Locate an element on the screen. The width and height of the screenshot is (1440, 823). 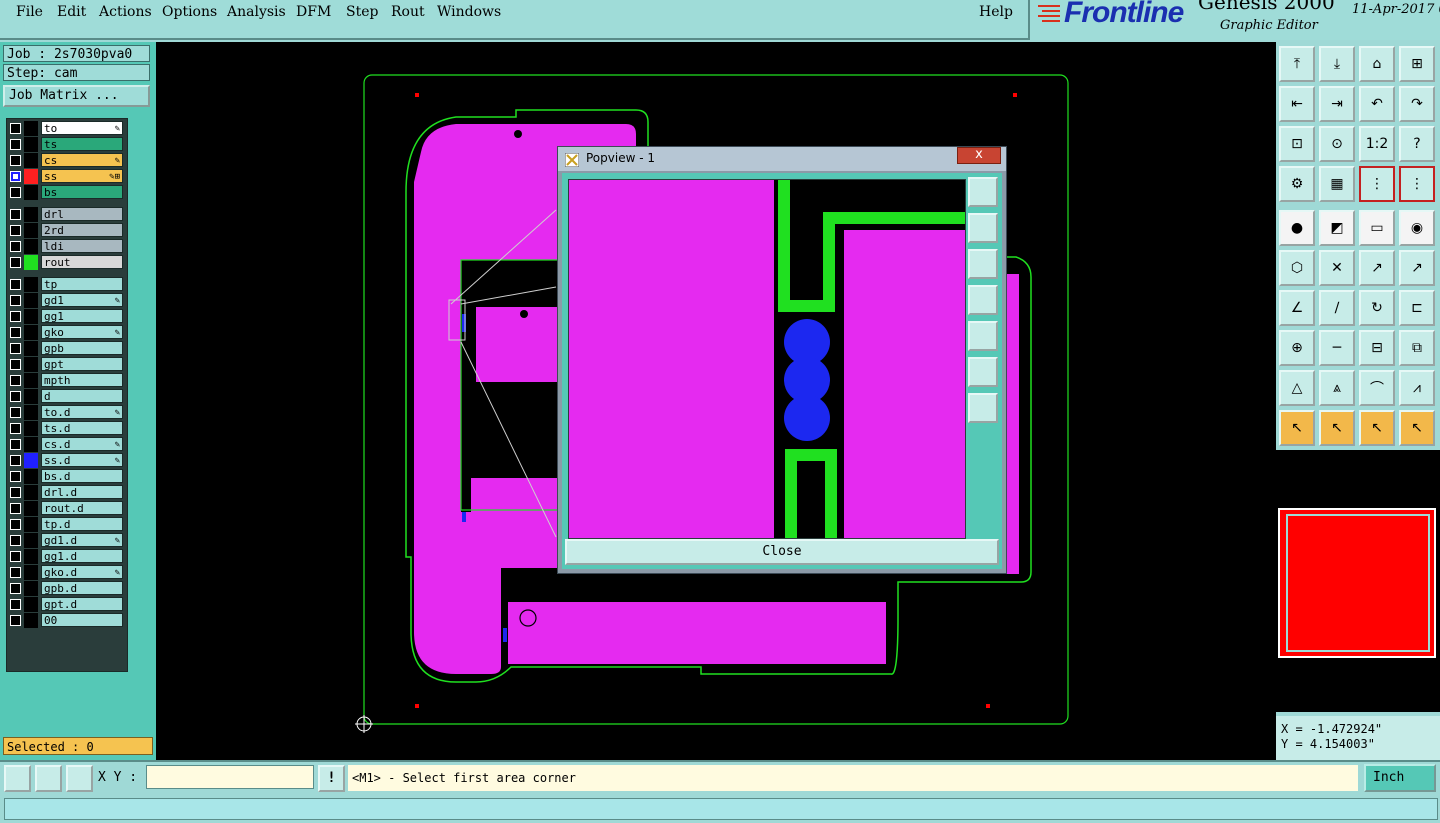
layer-name: ss ✎⊞ is located at coordinates (82, 176).